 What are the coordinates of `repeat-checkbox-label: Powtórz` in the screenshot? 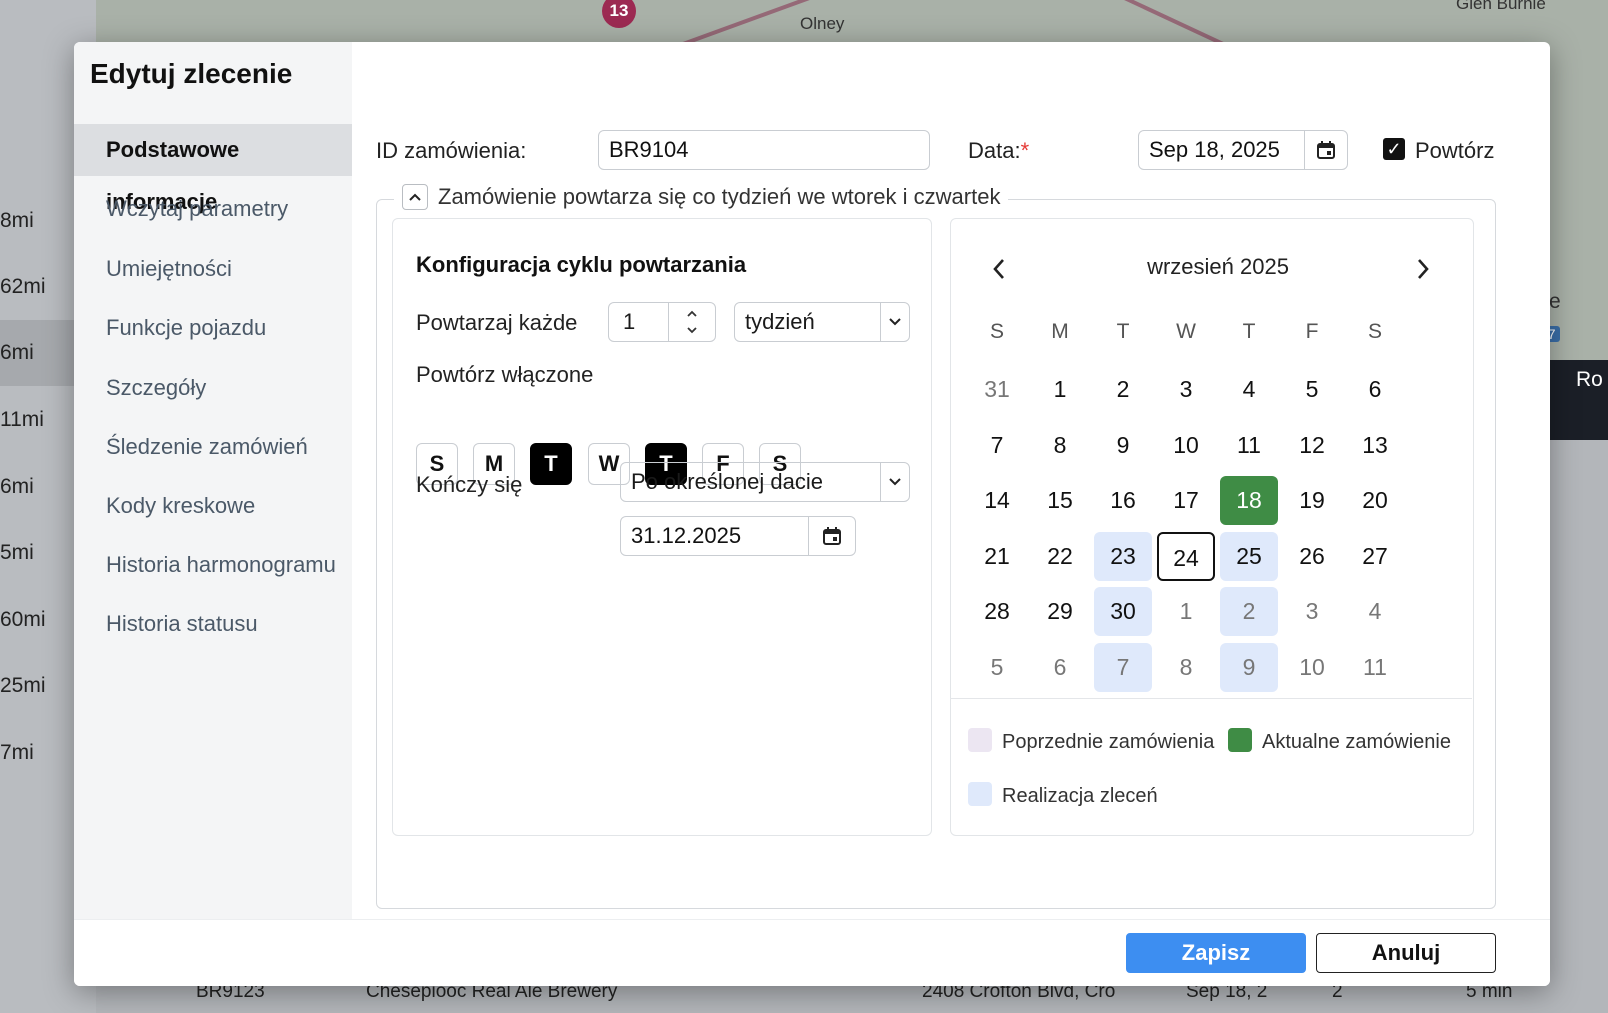 It's located at (1455, 150).